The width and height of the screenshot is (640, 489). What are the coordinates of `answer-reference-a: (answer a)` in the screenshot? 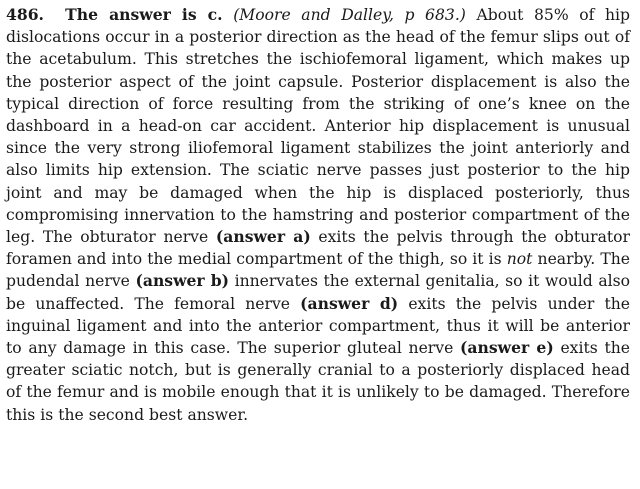 It's located at (263, 237).